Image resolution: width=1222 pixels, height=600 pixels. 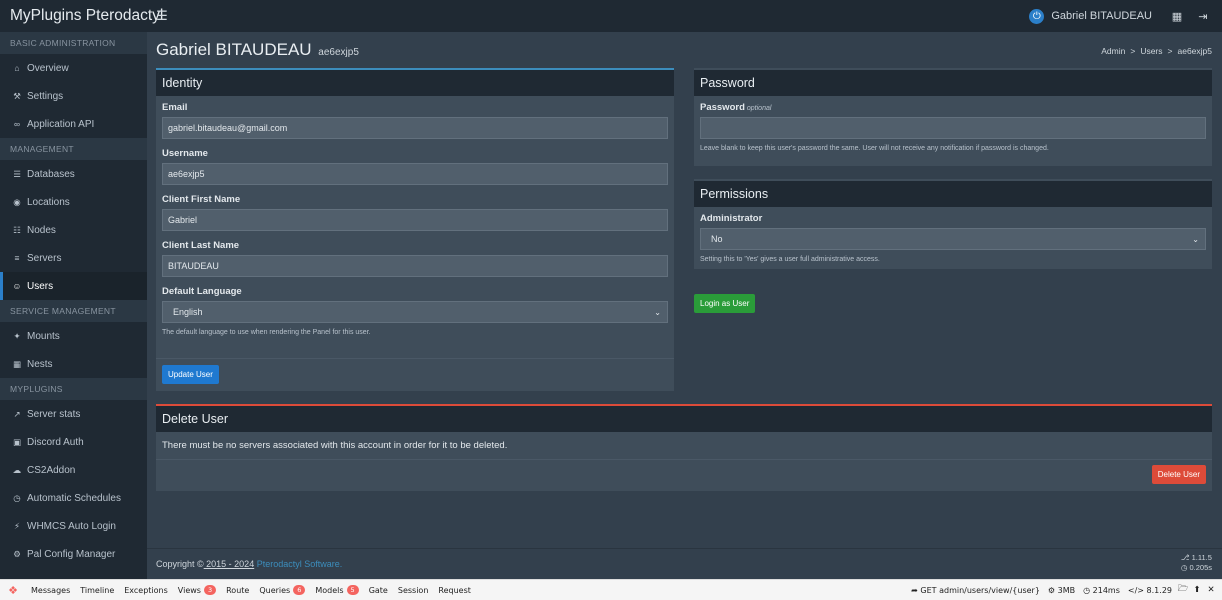 What do you see at coordinates (299, 590) in the screenshot?
I see `debugbar-count-badge: 6` at bounding box center [299, 590].